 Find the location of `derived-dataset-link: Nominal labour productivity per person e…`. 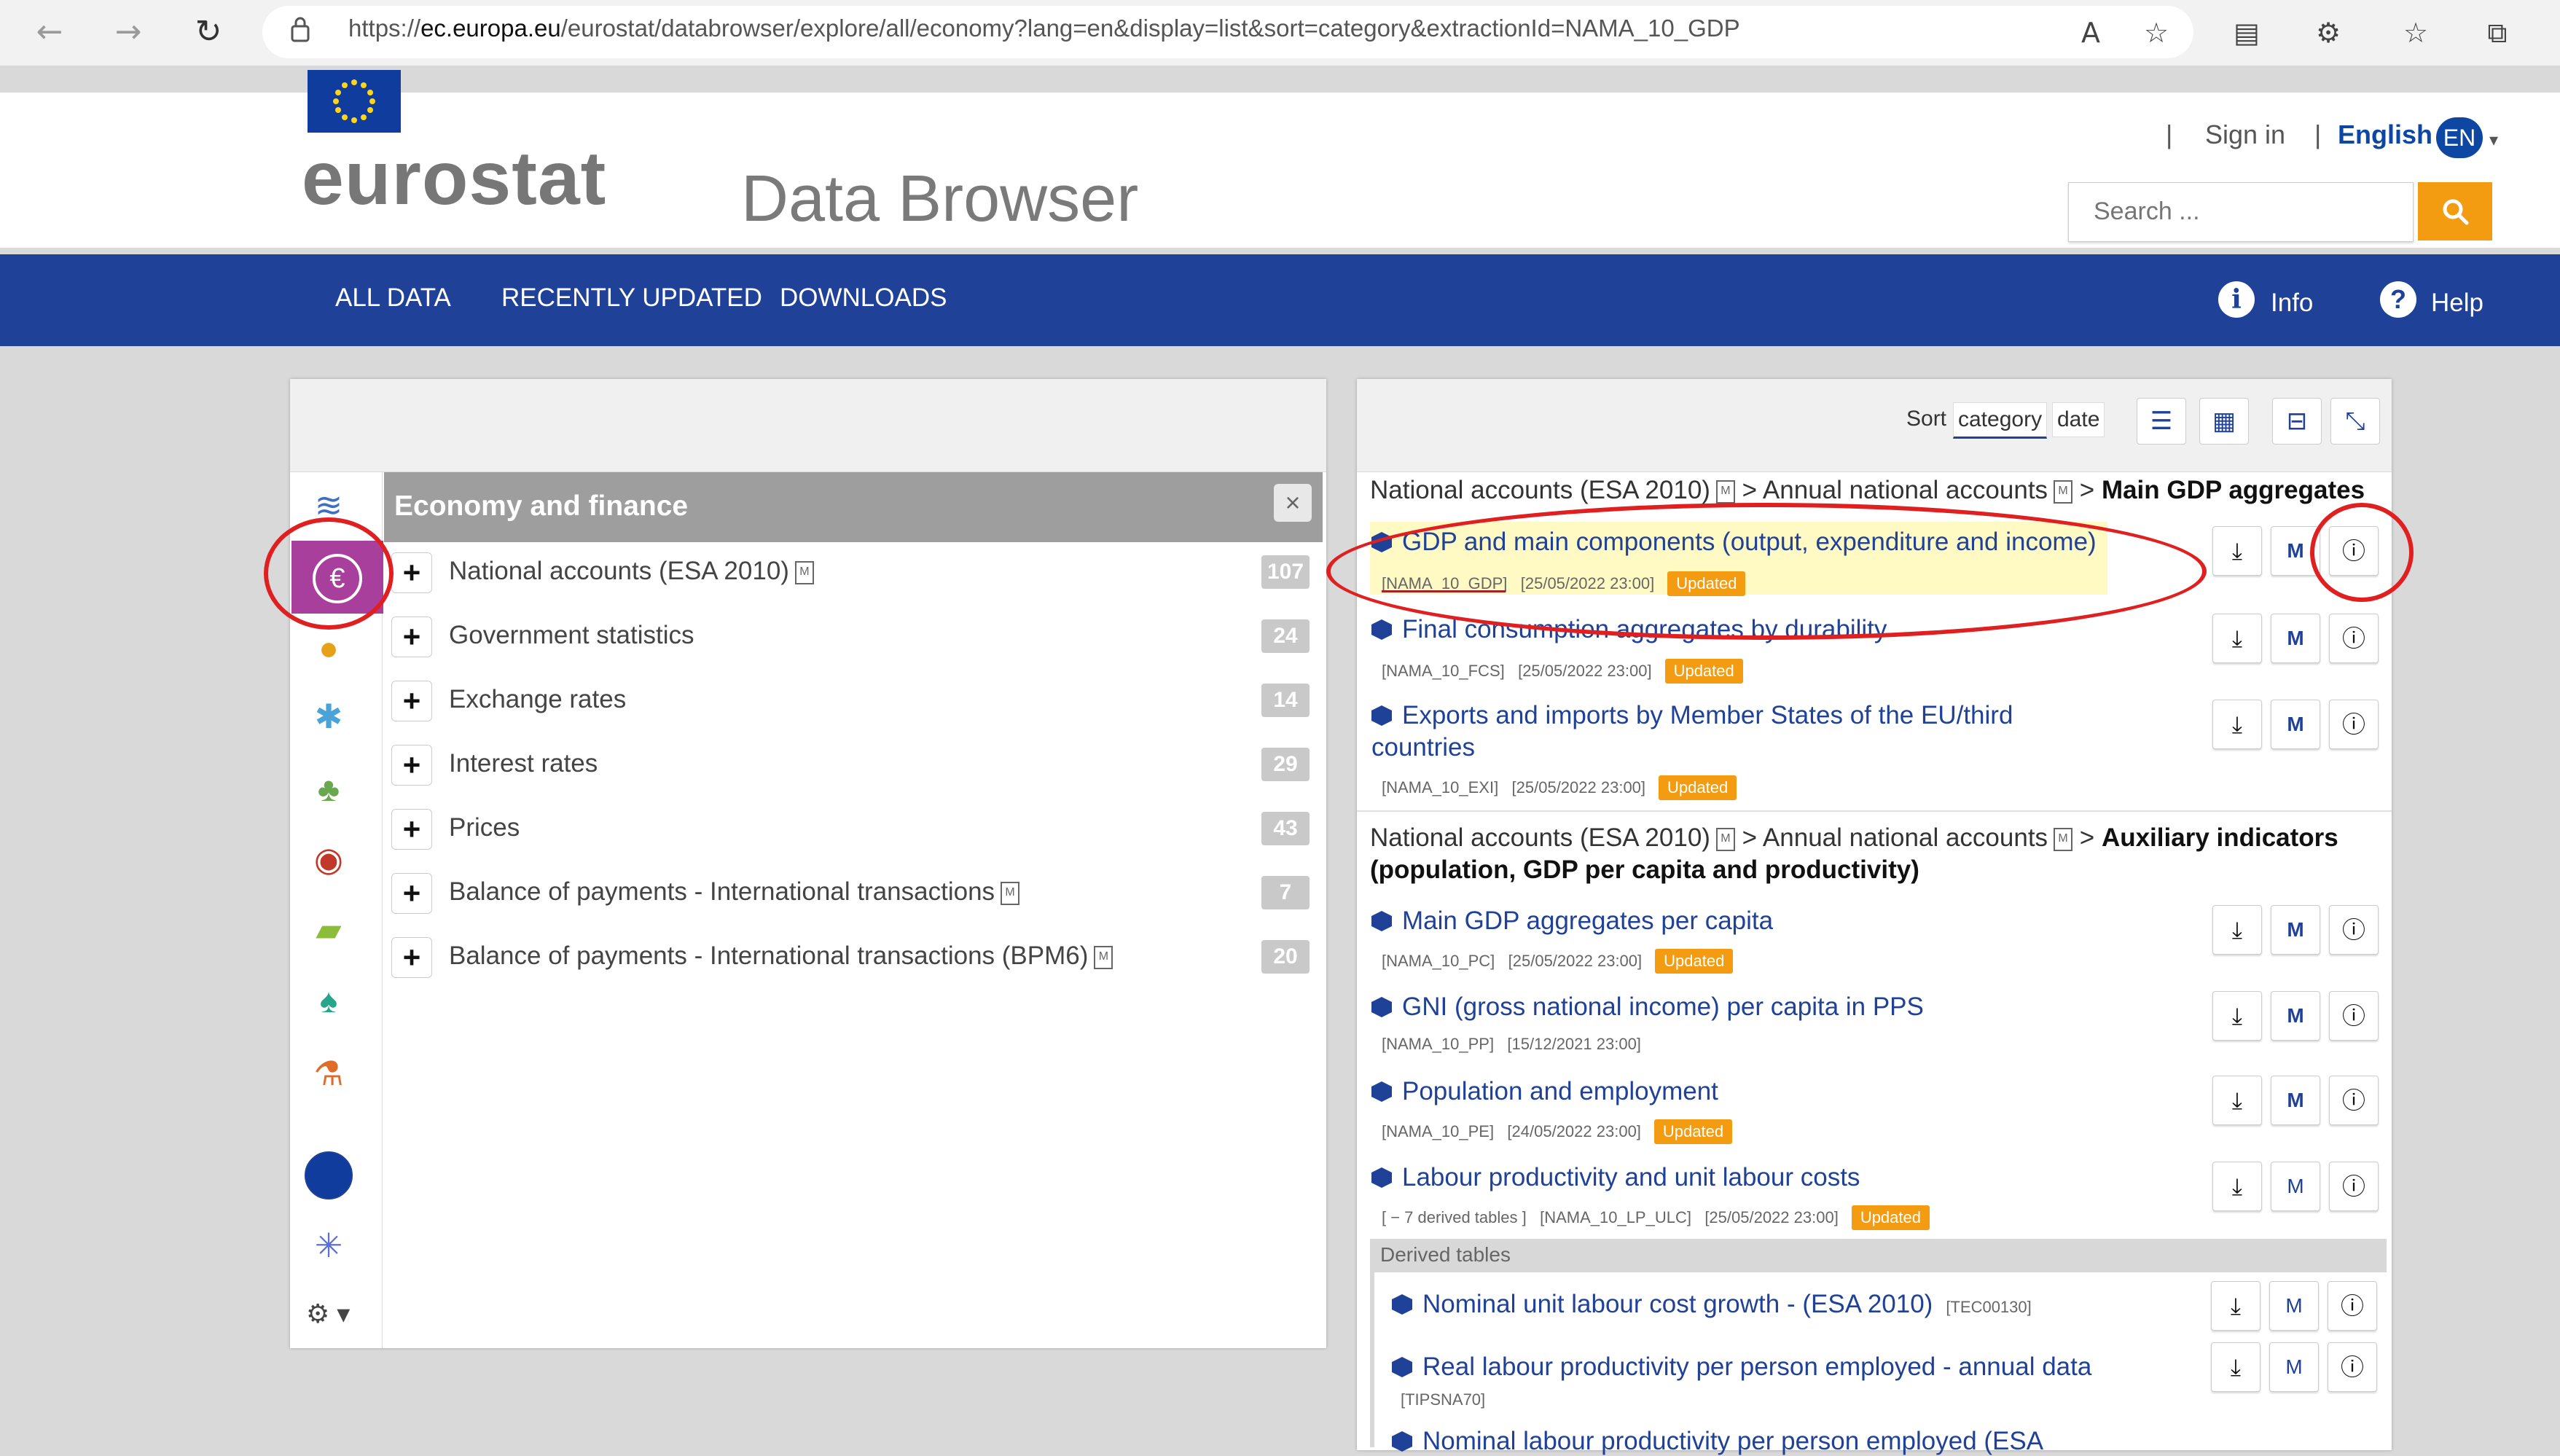

derived-dataset-link: Nominal labour productivity per person e… is located at coordinates (1717, 1441).